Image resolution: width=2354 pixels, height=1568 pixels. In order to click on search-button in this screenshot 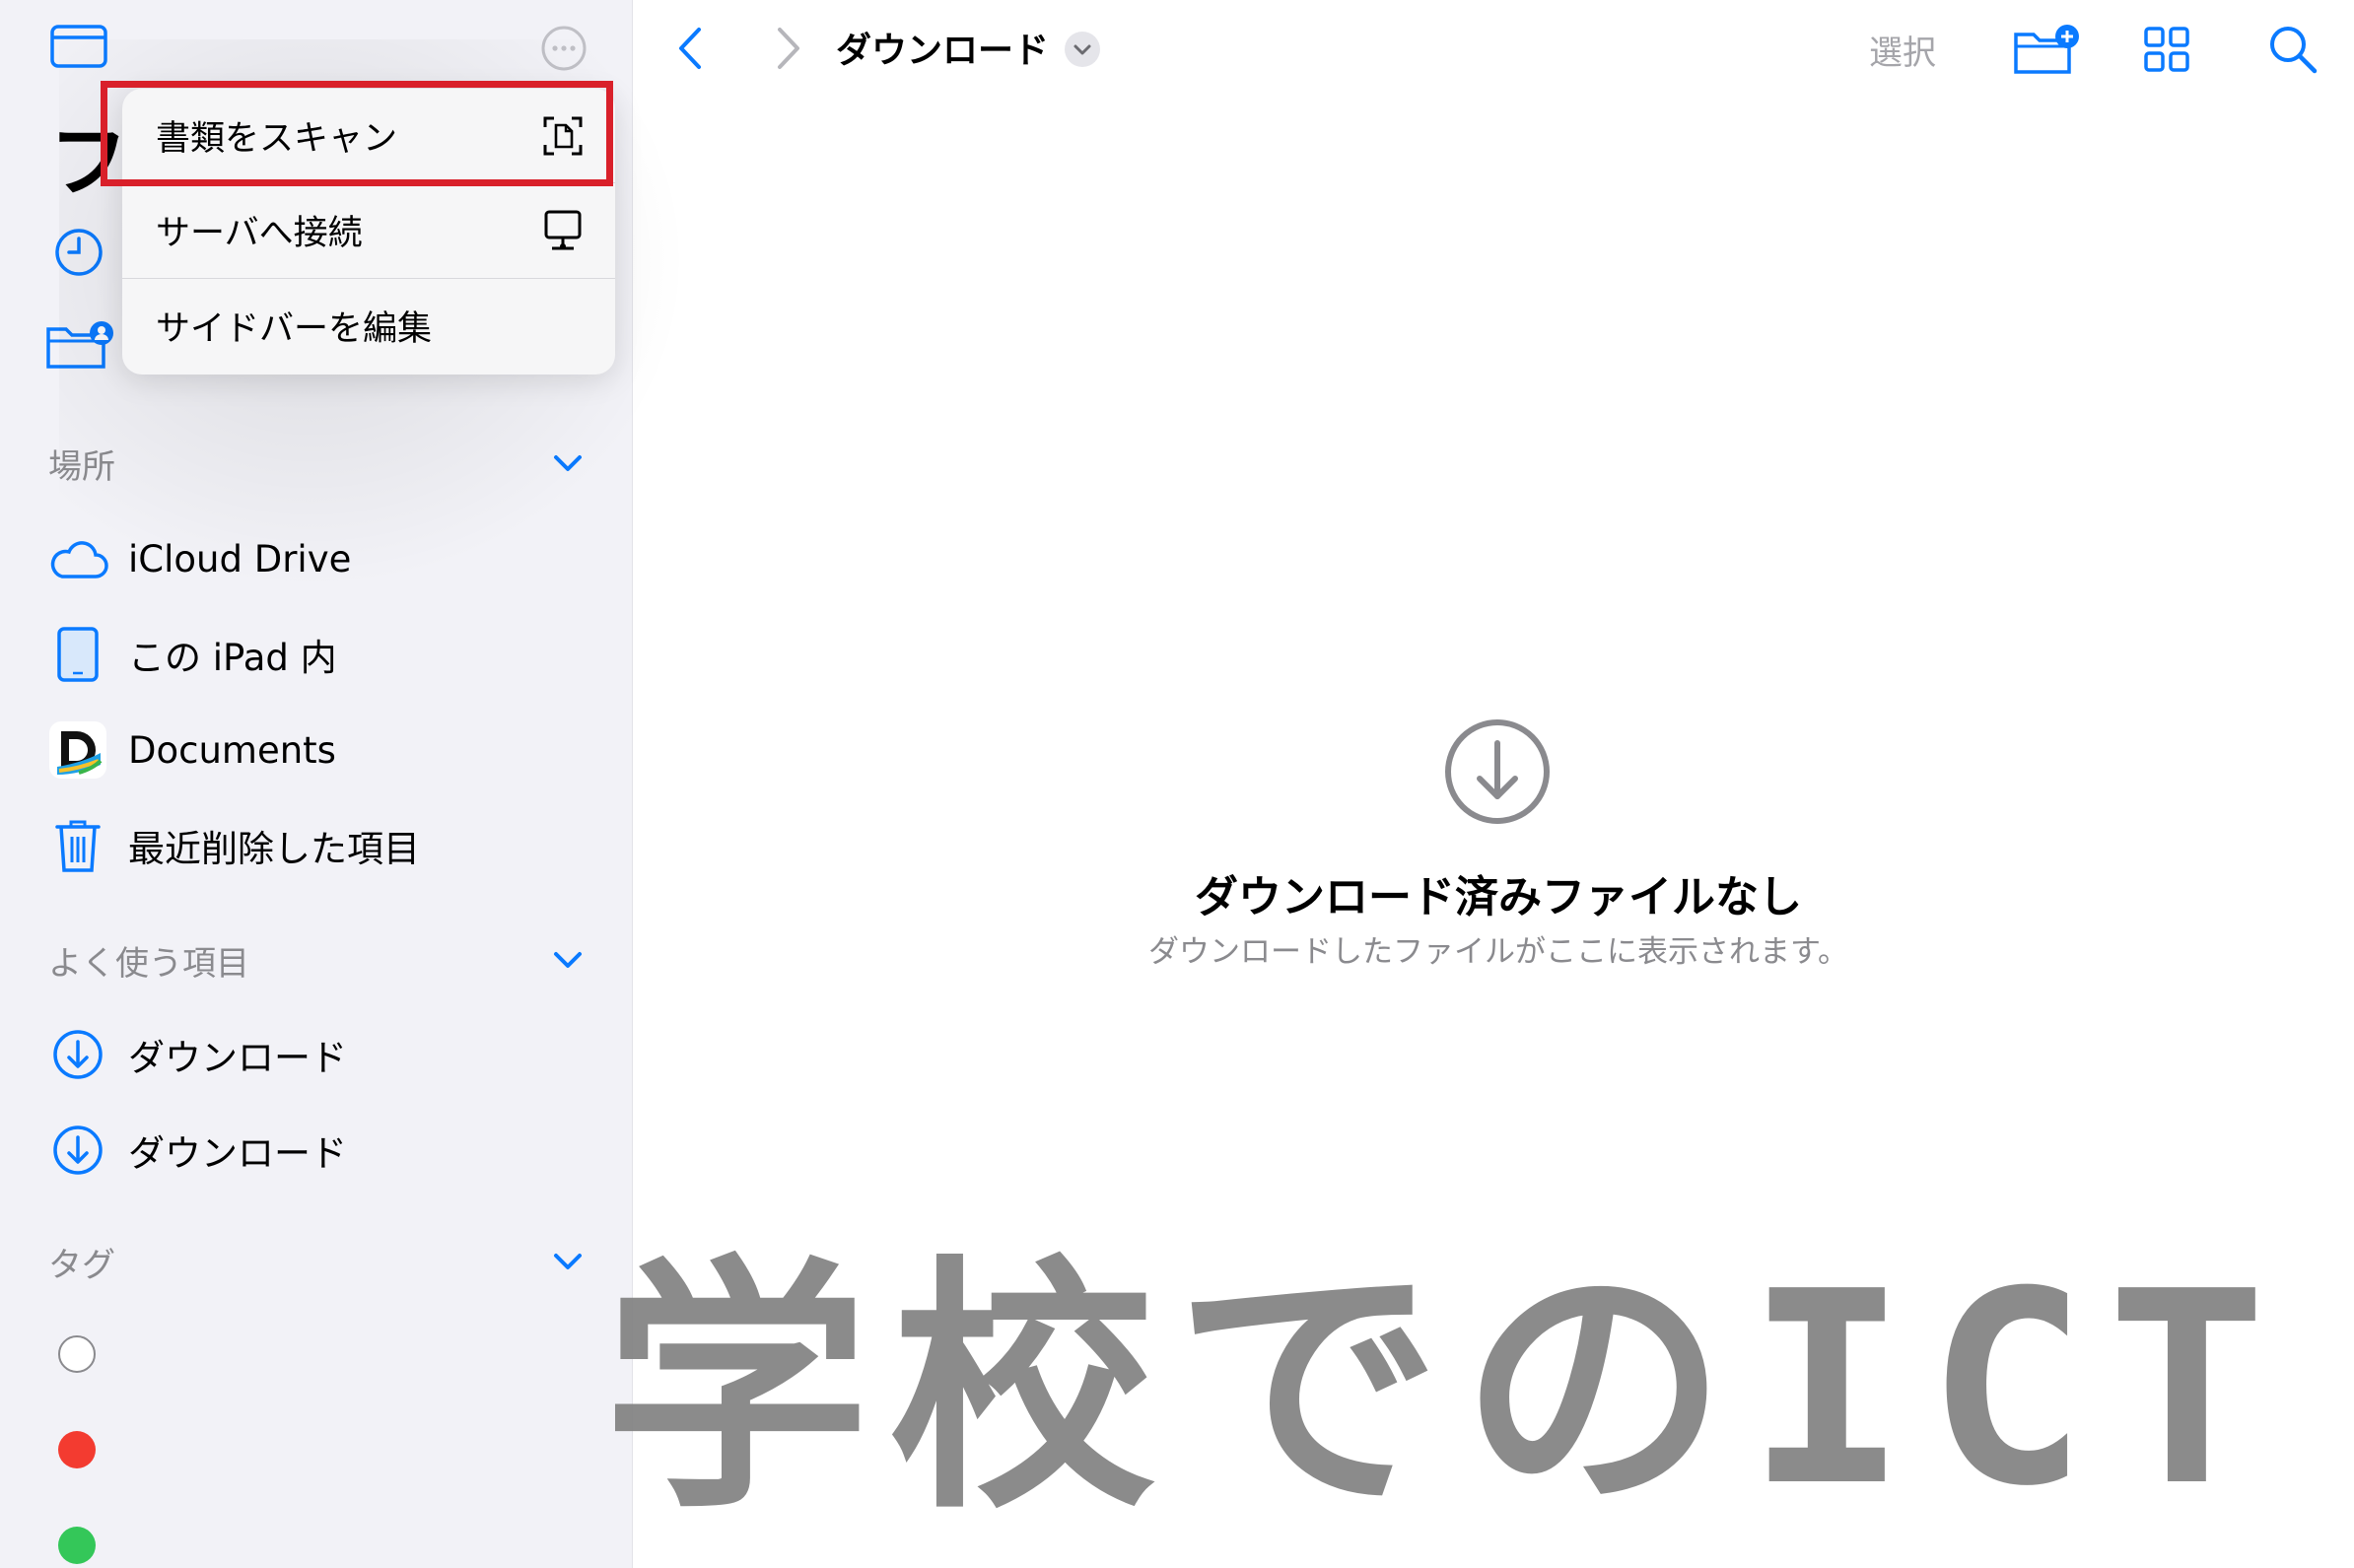, I will do `click(2292, 49)`.